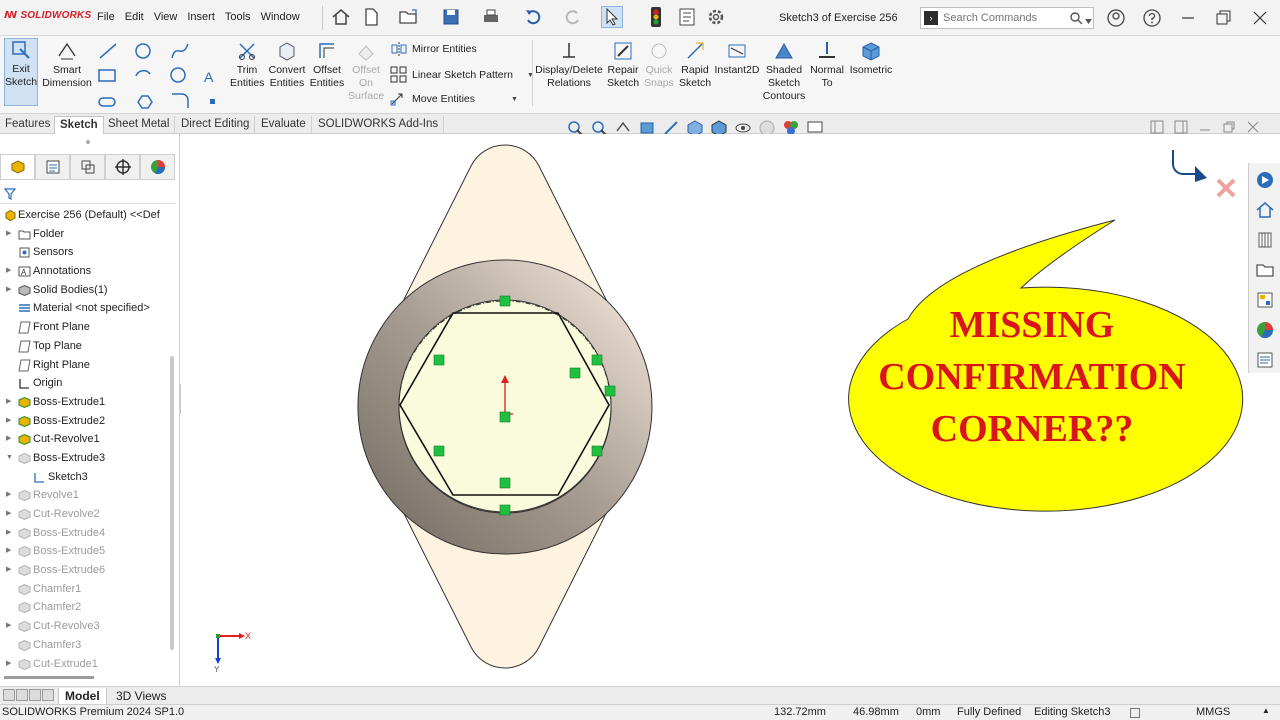 The image size is (1280, 720). What do you see at coordinates (1265, 330) in the screenshot?
I see `appearances-scenes-icon` at bounding box center [1265, 330].